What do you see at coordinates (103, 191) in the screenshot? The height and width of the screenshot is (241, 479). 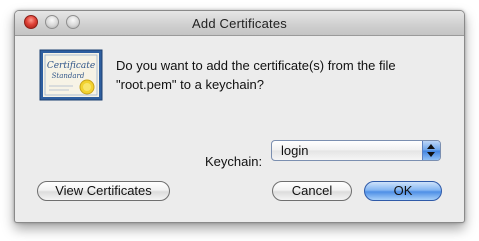 I see `view-certificates-button: View Certificates` at bounding box center [103, 191].